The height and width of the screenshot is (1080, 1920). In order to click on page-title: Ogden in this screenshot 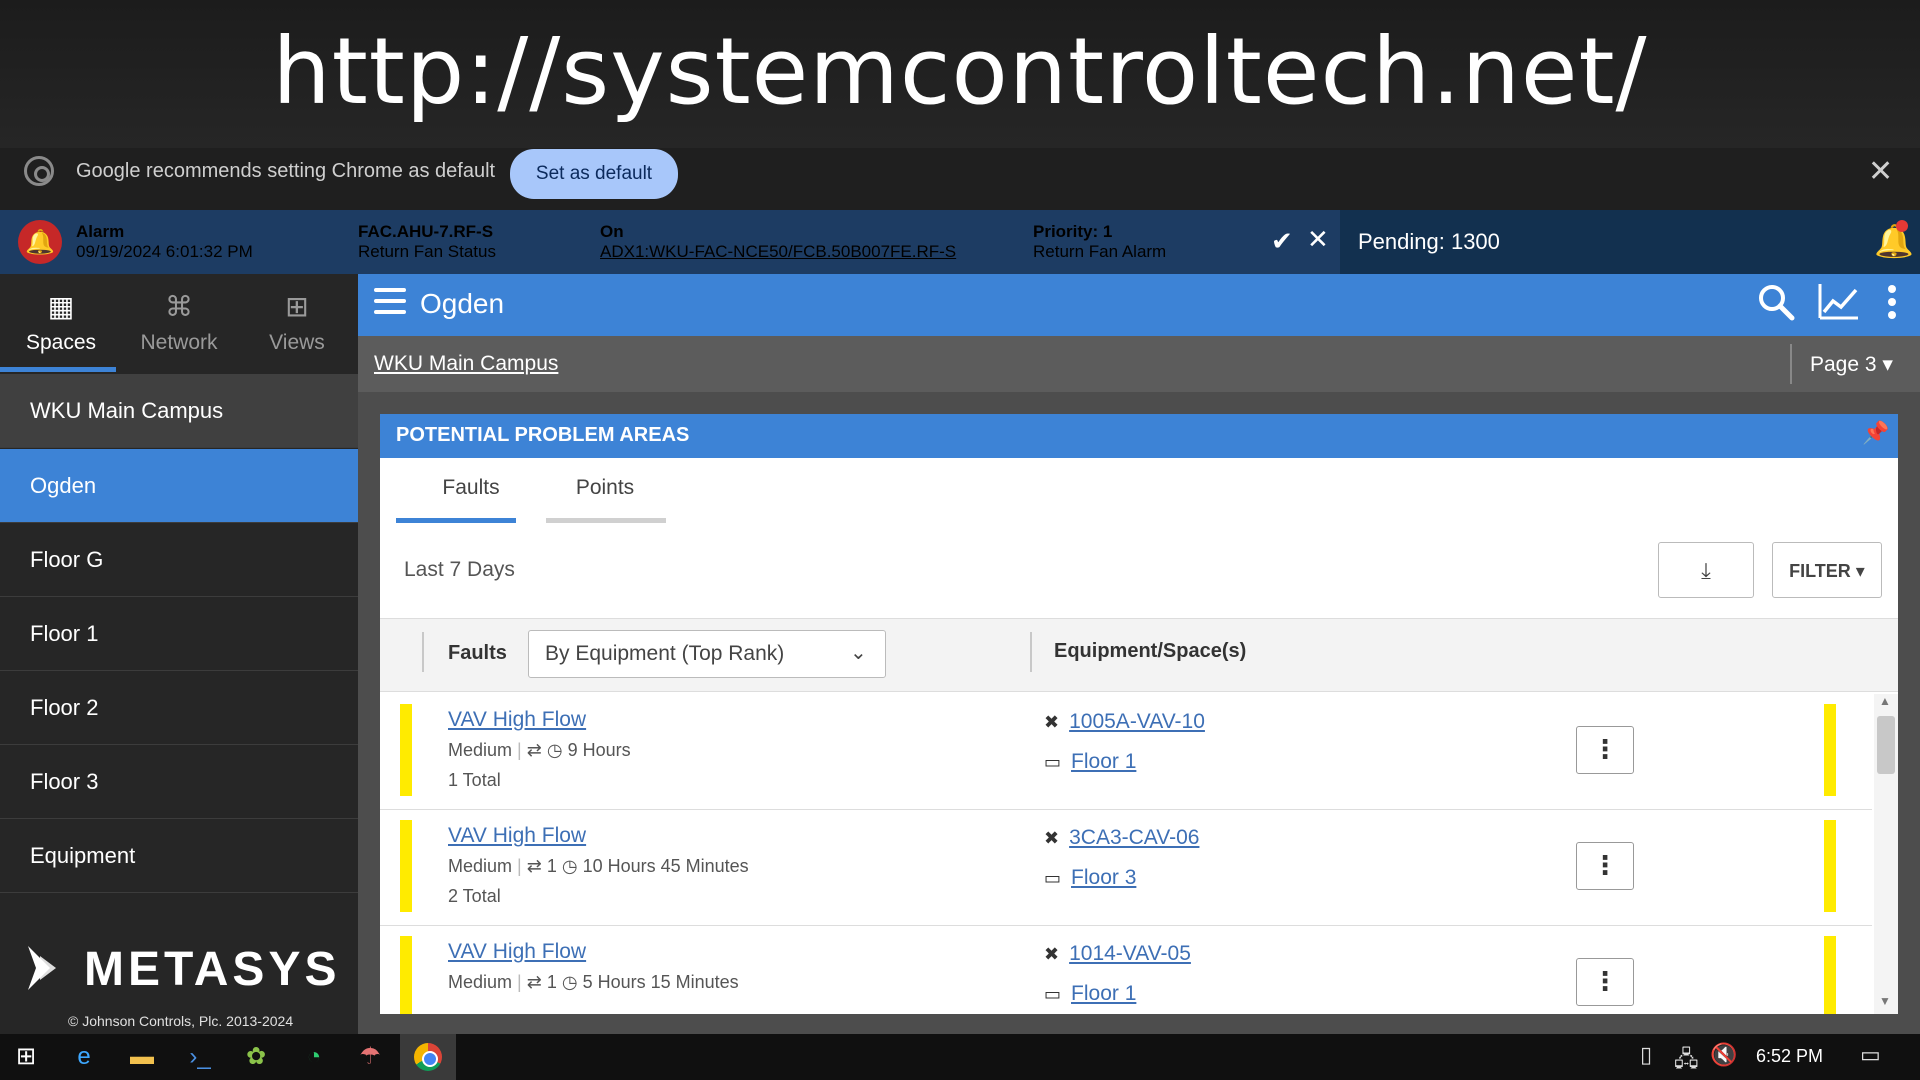, I will do `click(462, 303)`.